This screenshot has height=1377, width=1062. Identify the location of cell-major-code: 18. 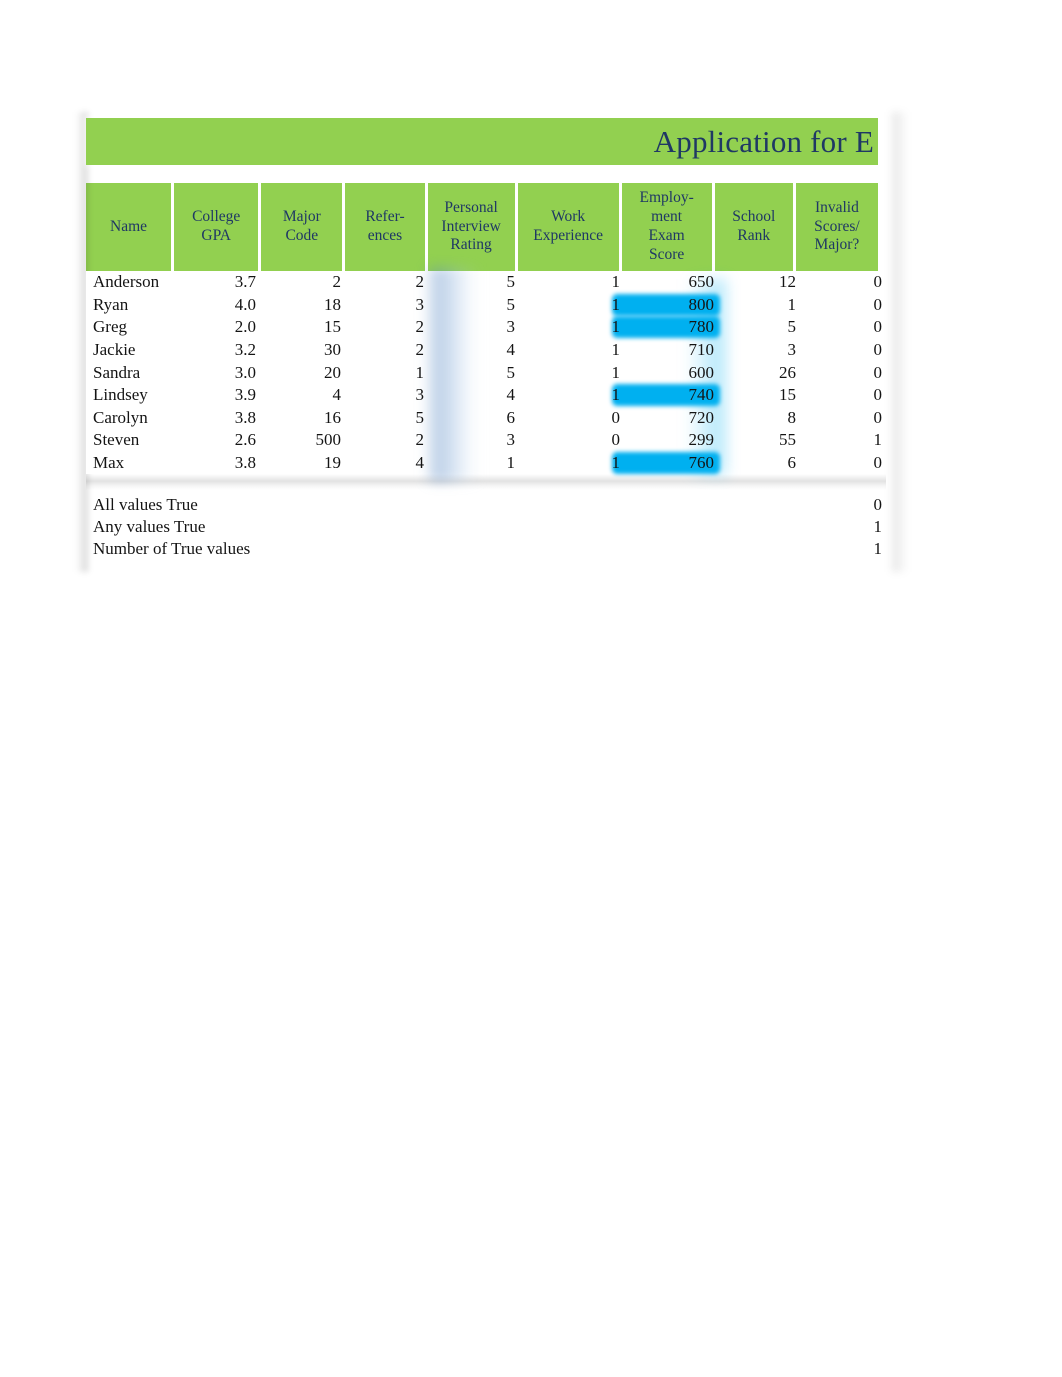
(302, 305).